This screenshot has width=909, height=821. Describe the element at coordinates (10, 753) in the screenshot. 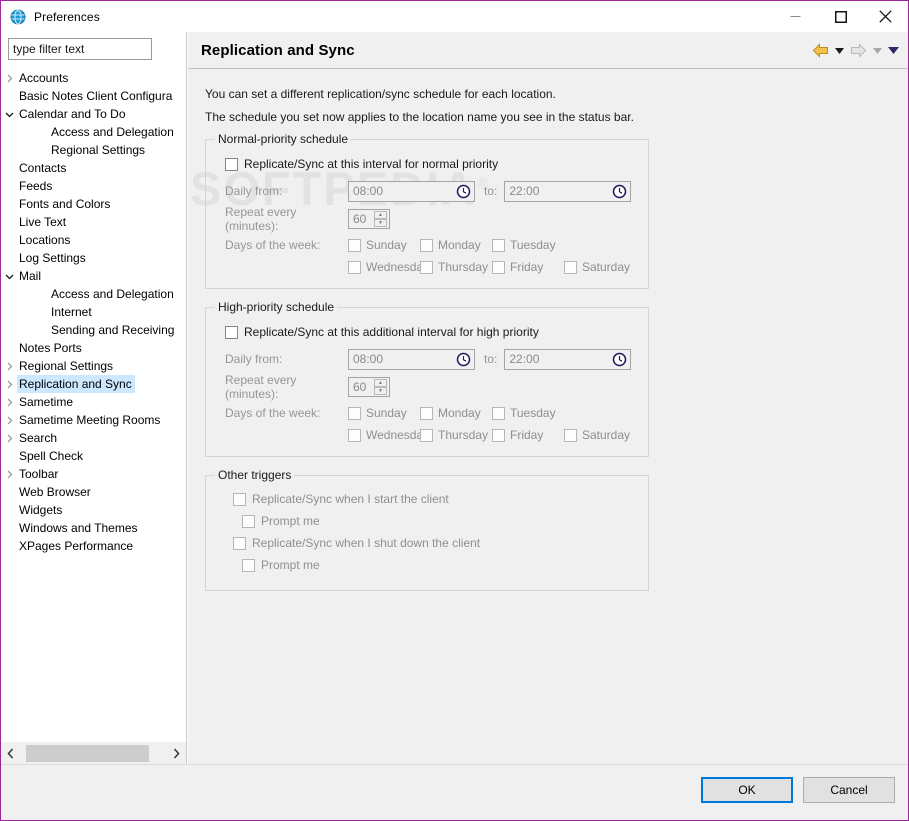

I see `scroll-left-button` at that location.